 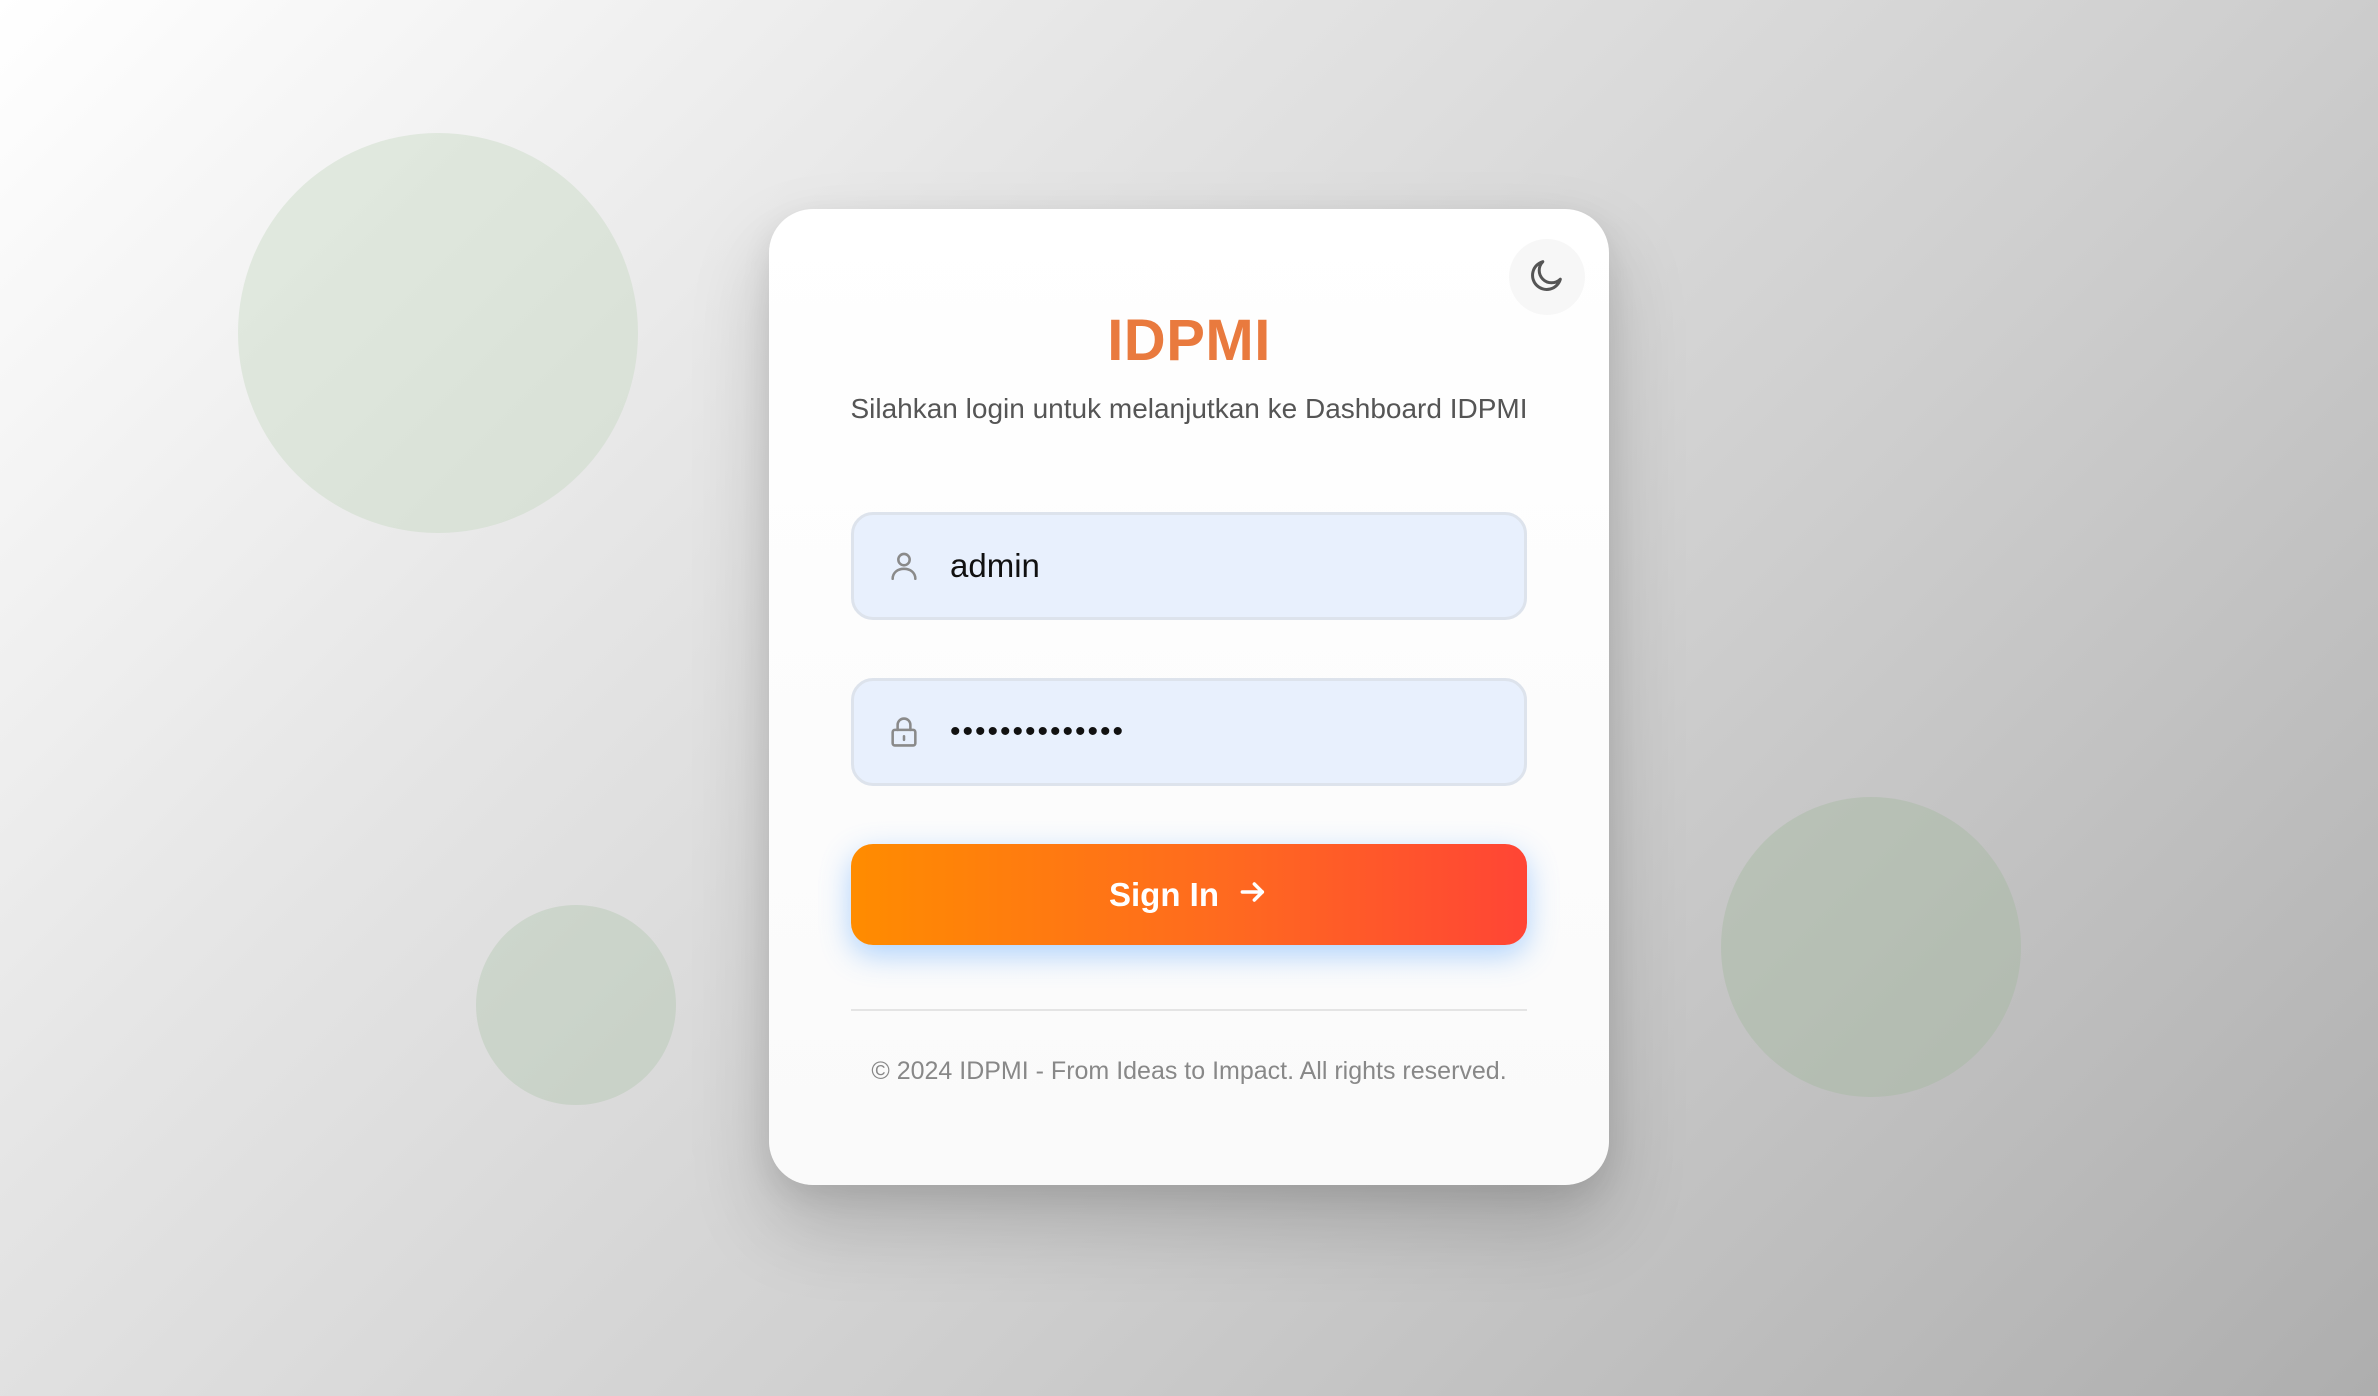 I want to click on sign-in-label: Sign In, so click(x=1164, y=894).